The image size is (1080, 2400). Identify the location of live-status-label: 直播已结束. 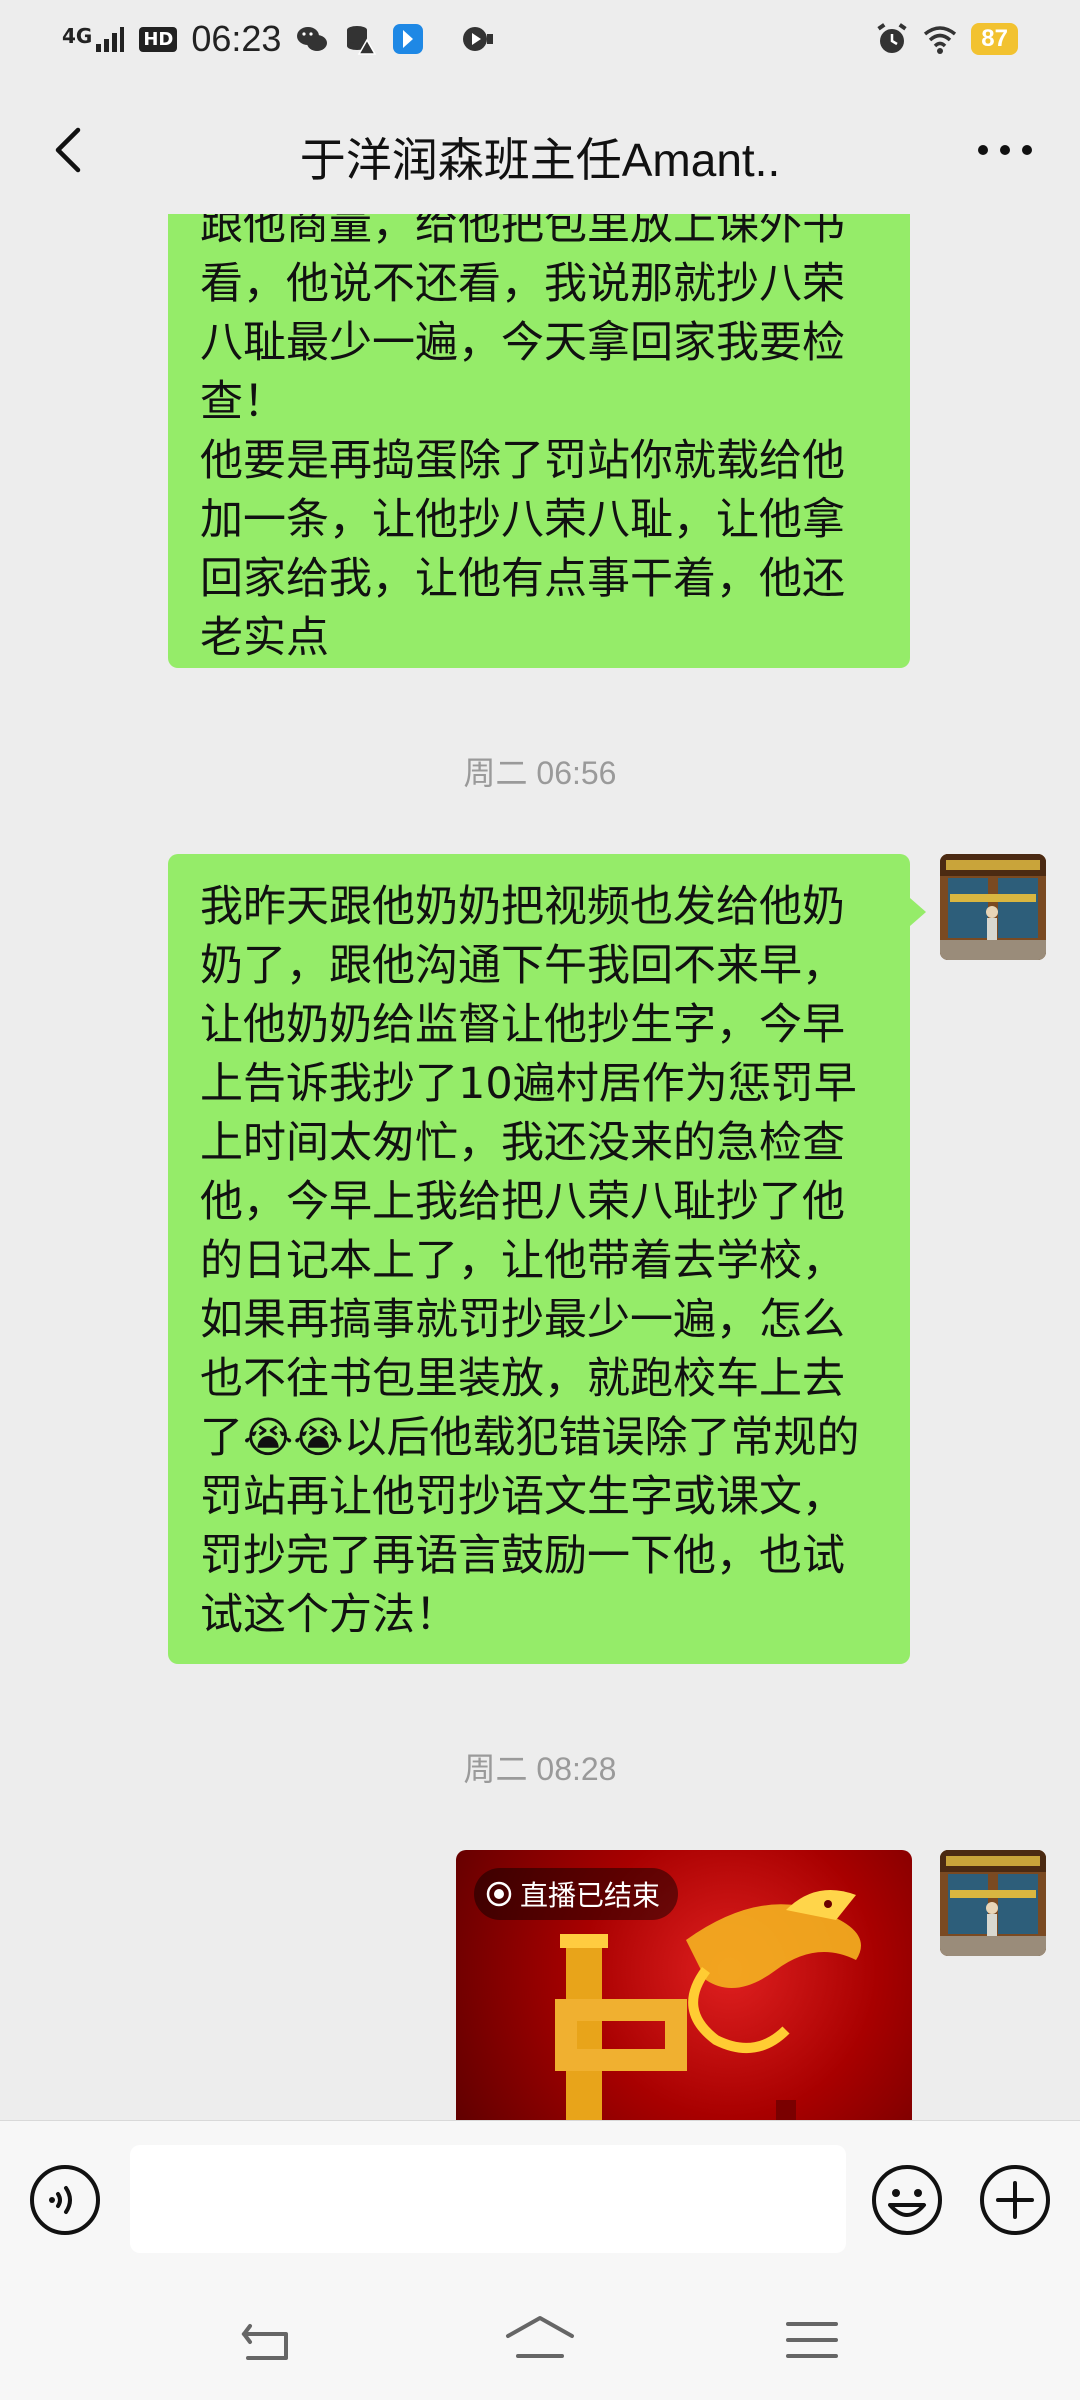
(590, 1895).